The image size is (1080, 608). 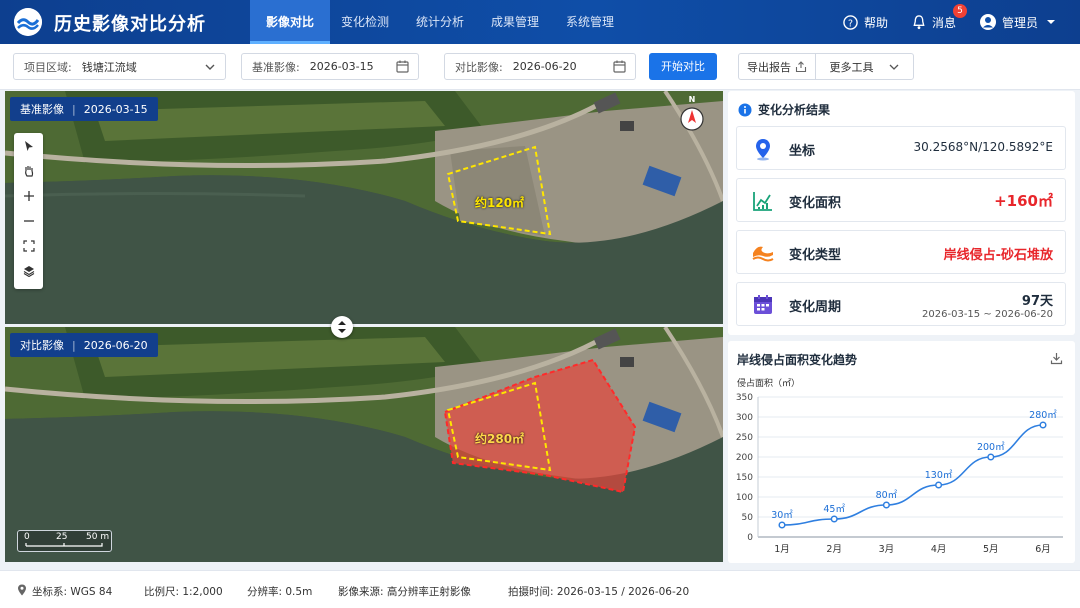 What do you see at coordinates (784, 109) in the screenshot?
I see `result-title: 变化分析结果` at bounding box center [784, 109].